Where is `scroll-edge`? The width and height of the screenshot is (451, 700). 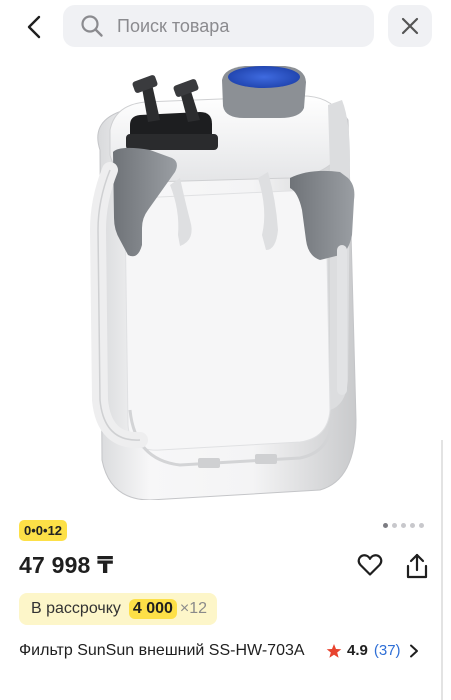
scroll-edge is located at coordinates (442, 570).